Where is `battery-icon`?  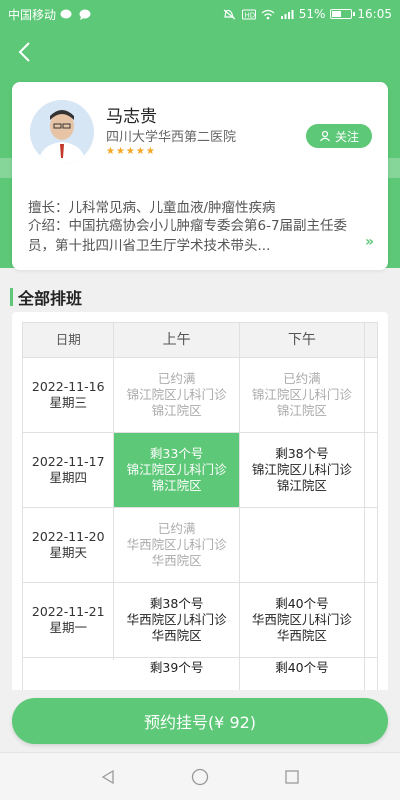
battery-icon is located at coordinates (343, 14).